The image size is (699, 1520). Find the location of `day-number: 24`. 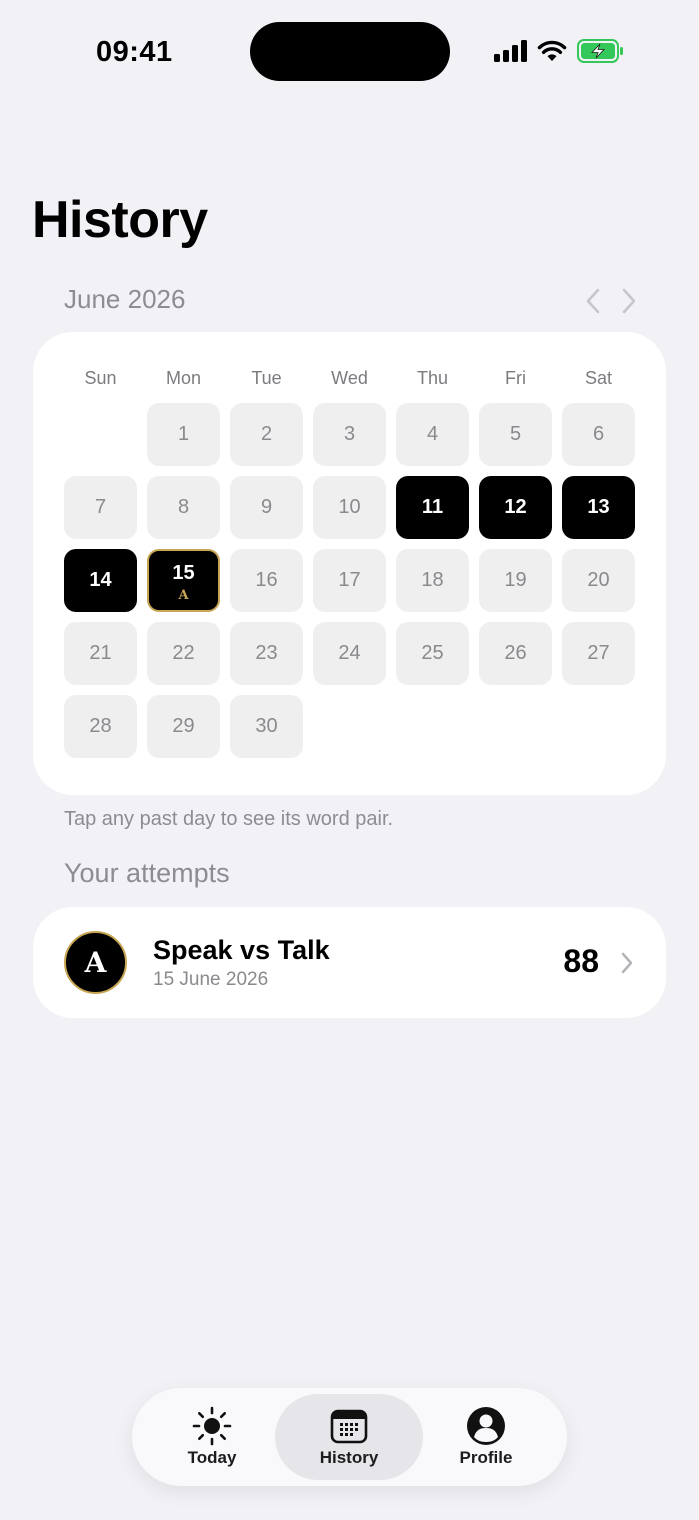

day-number: 24 is located at coordinates (349, 653).